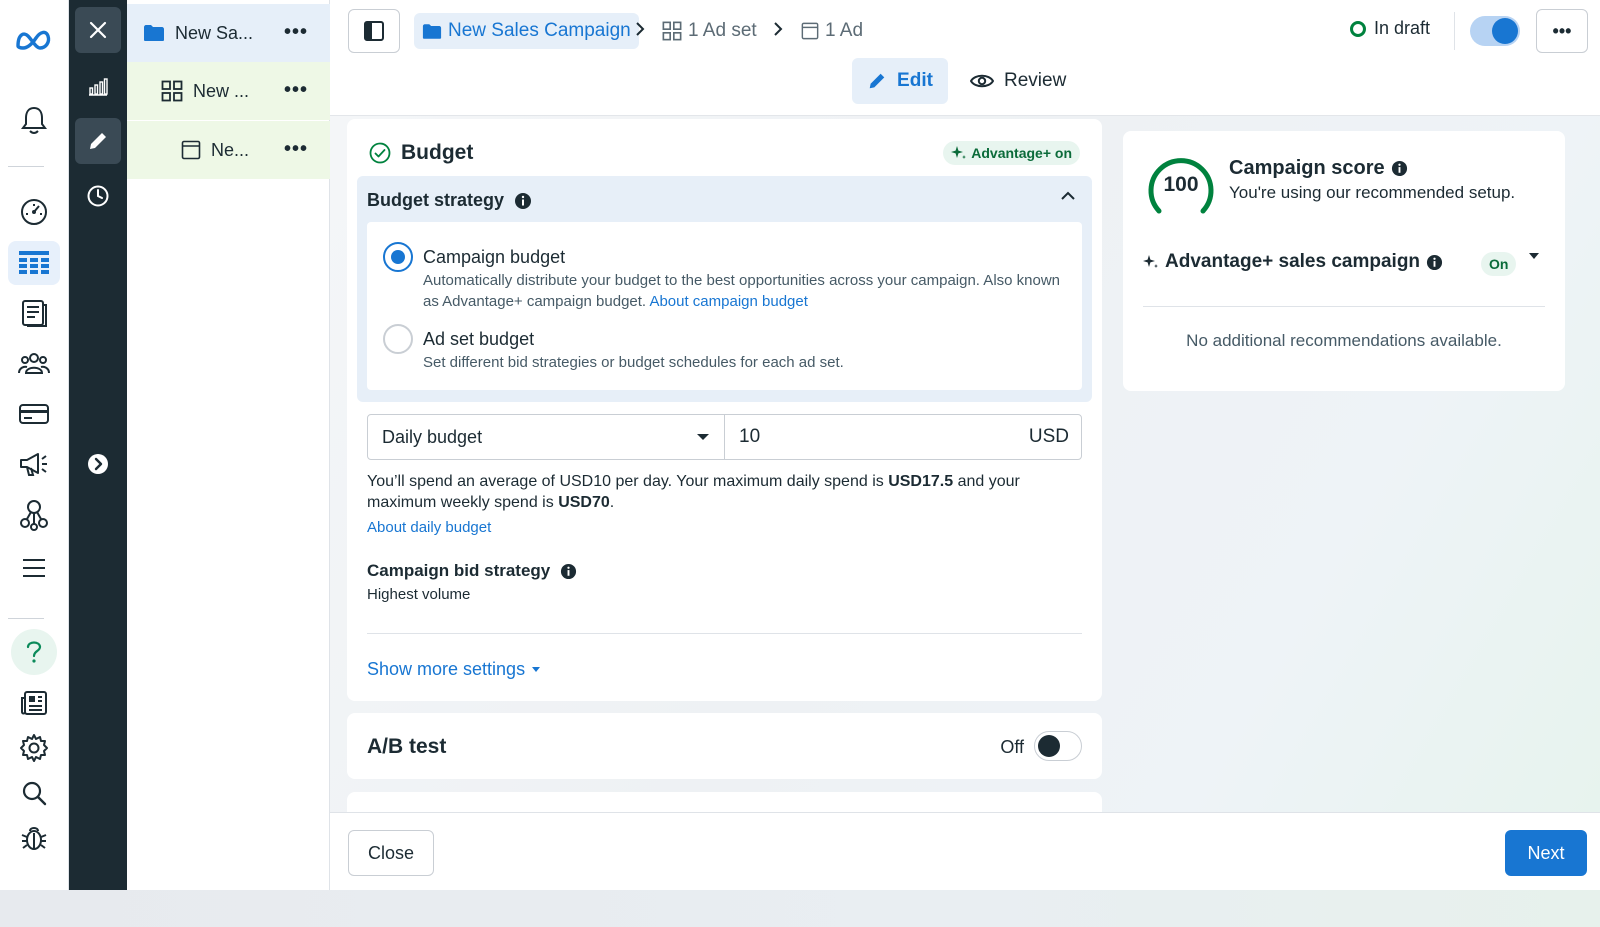  I want to click on advantage-badge: Advantage+ on, so click(1011, 153).